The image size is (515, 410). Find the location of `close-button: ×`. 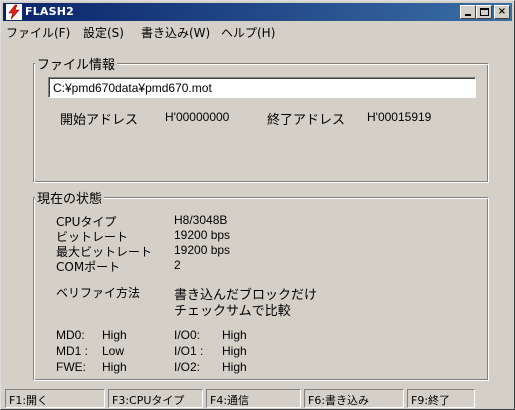

close-button: × is located at coordinates (502, 12).